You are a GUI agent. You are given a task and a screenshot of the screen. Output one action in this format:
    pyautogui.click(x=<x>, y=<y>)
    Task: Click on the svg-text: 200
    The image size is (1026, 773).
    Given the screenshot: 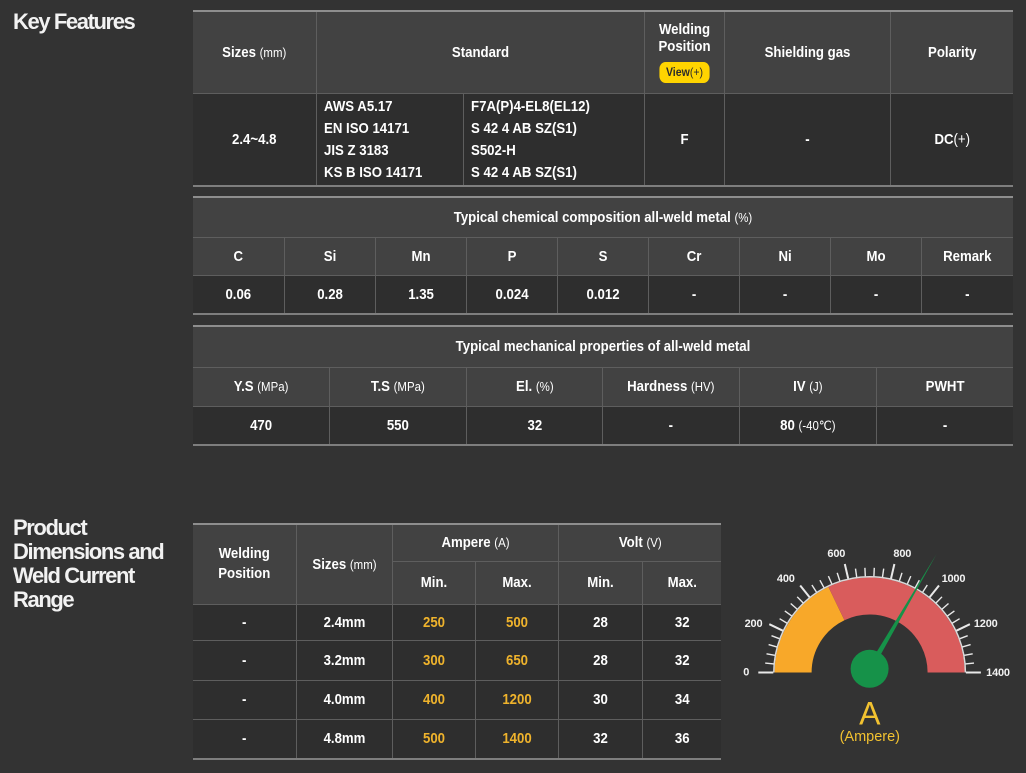 What is the action you would take?
    pyautogui.click(x=754, y=624)
    